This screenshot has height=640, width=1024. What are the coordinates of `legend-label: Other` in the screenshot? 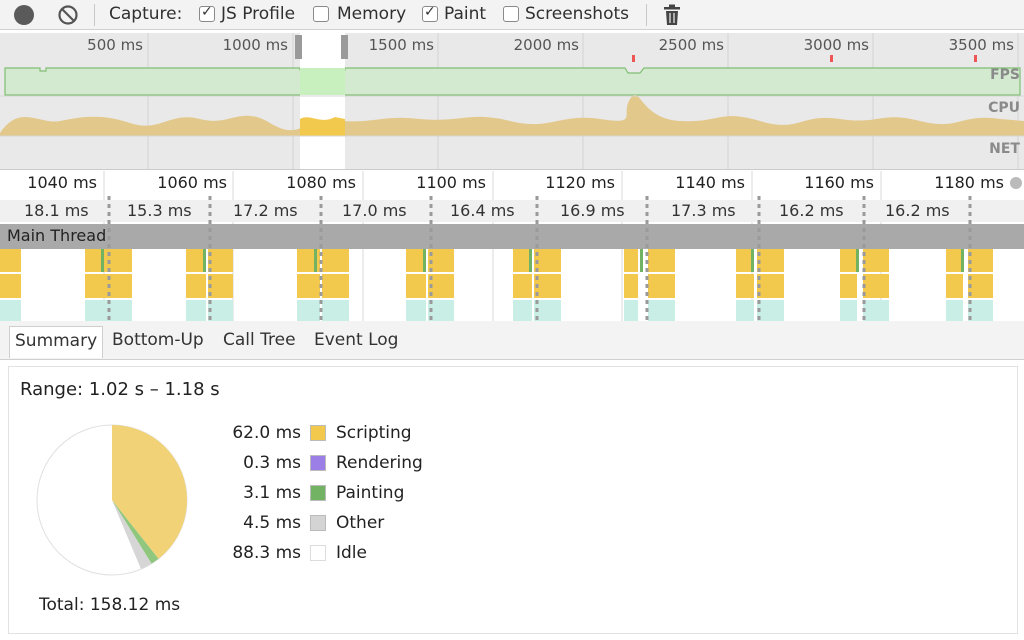 It's located at (360, 523).